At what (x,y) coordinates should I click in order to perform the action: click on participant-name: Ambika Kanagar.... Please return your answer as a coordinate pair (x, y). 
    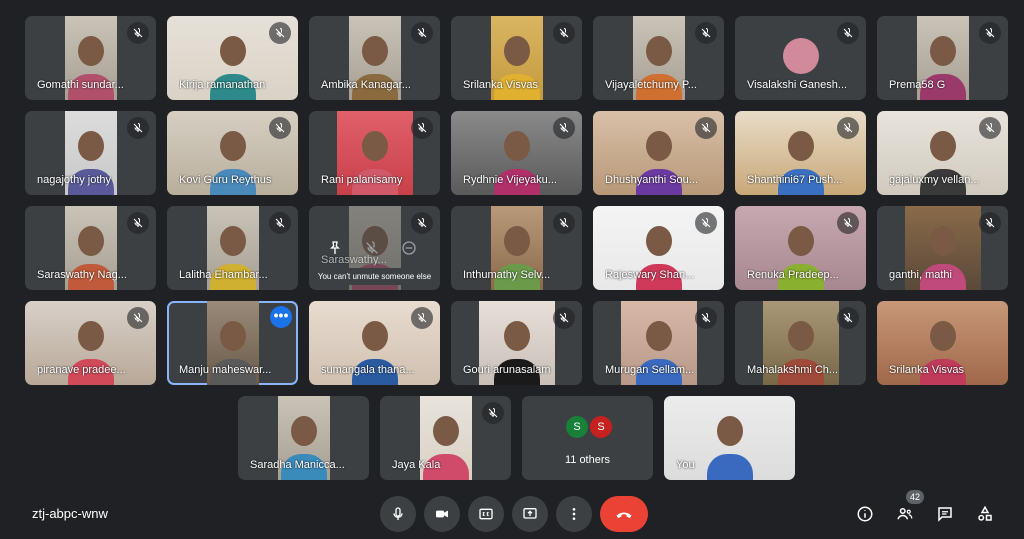
    Looking at the image, I should click on (366, 85).